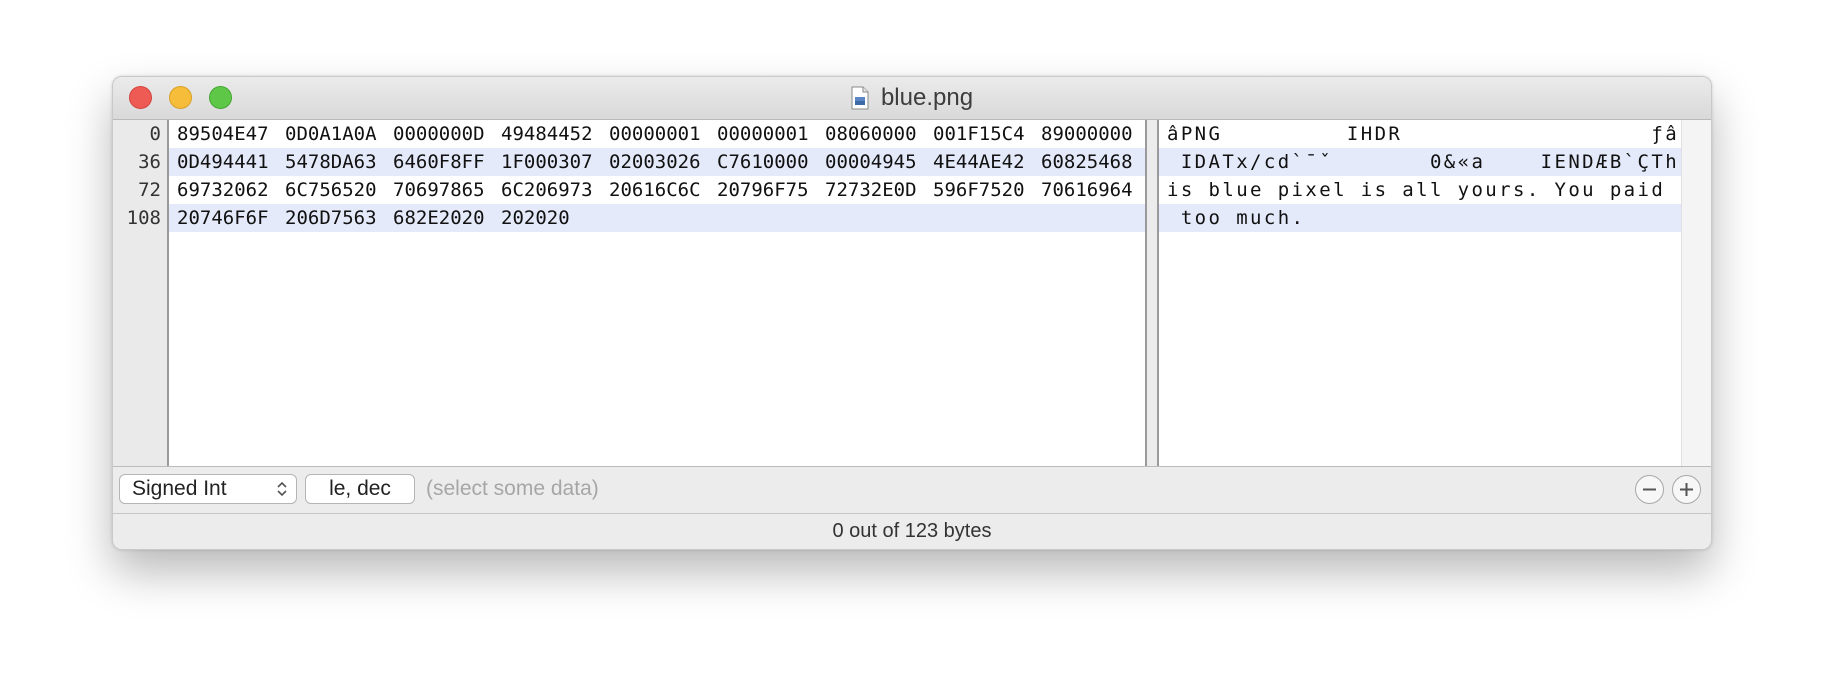 This screenshot has height=696, width=1822. What do you see at coordinates (331, 162) in the screenshot?
I see `hex-word: 5478DA63` at bounding box center [331, 162].